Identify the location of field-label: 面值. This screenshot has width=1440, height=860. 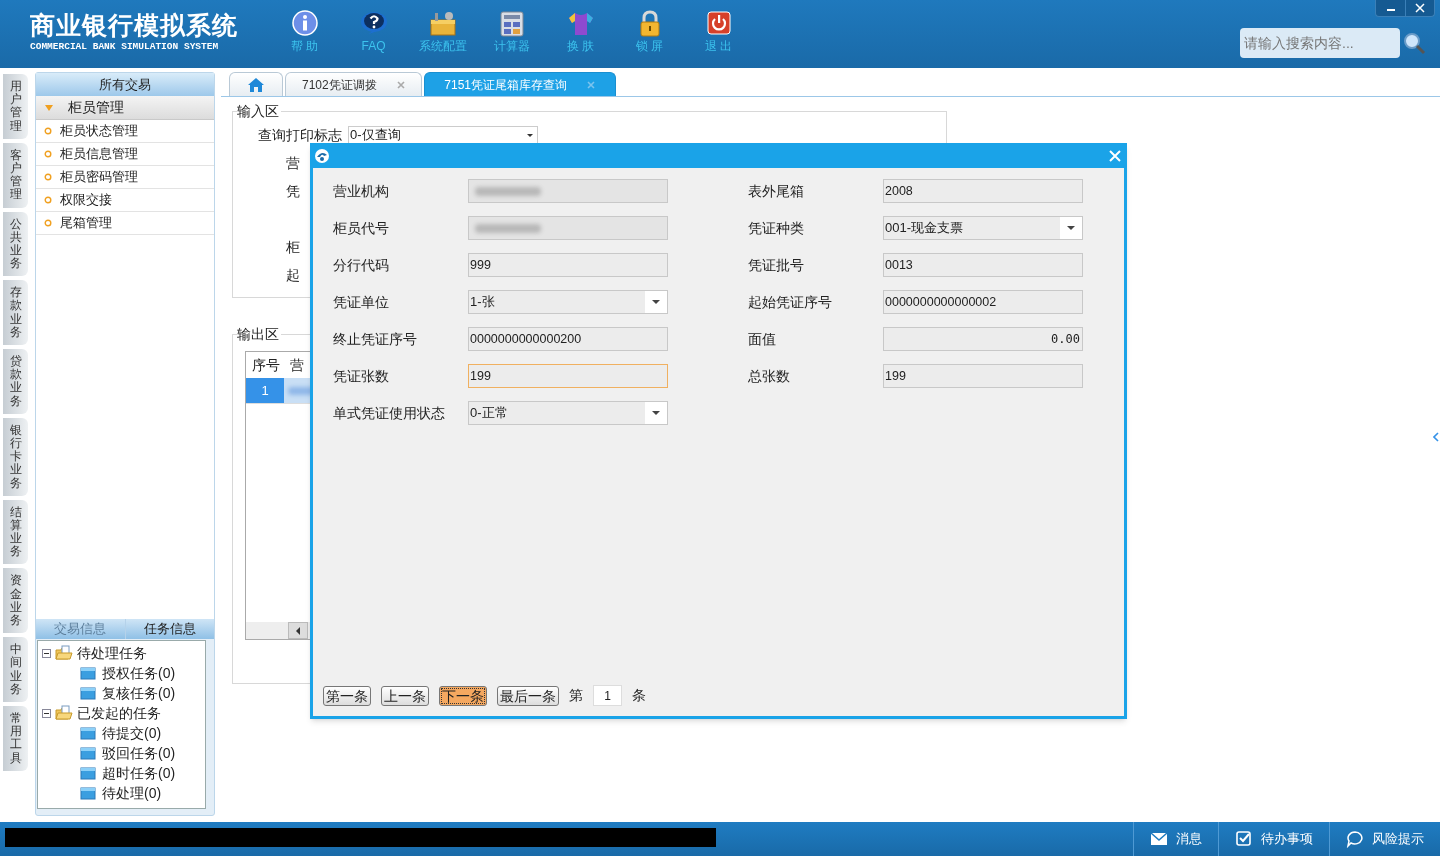
(762, 339).